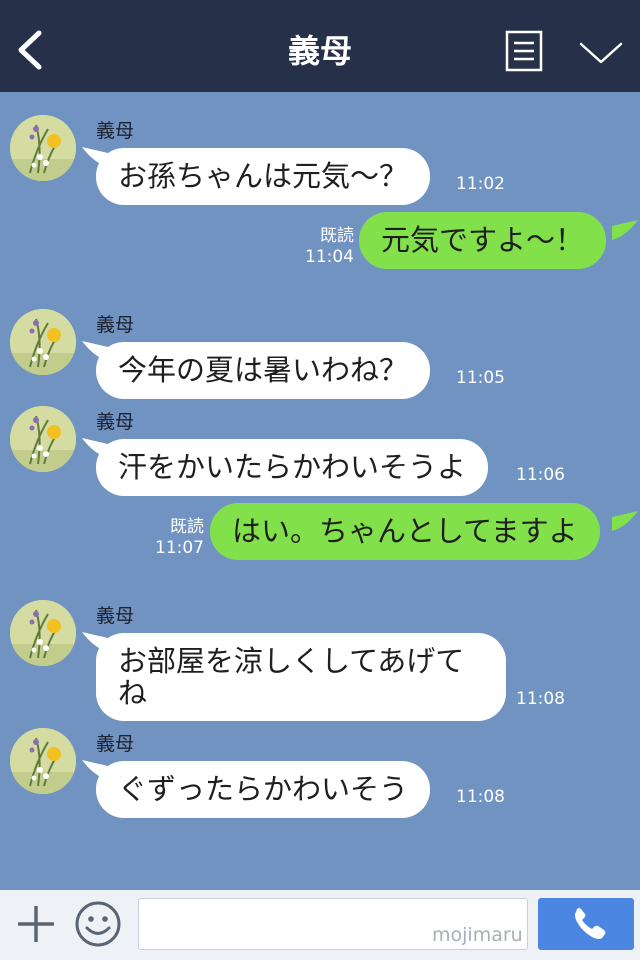 The image size is (640, 960). Describe the element at coordinates (179, 548) in the screenshot. I see `message-time: 11:07` at that location.